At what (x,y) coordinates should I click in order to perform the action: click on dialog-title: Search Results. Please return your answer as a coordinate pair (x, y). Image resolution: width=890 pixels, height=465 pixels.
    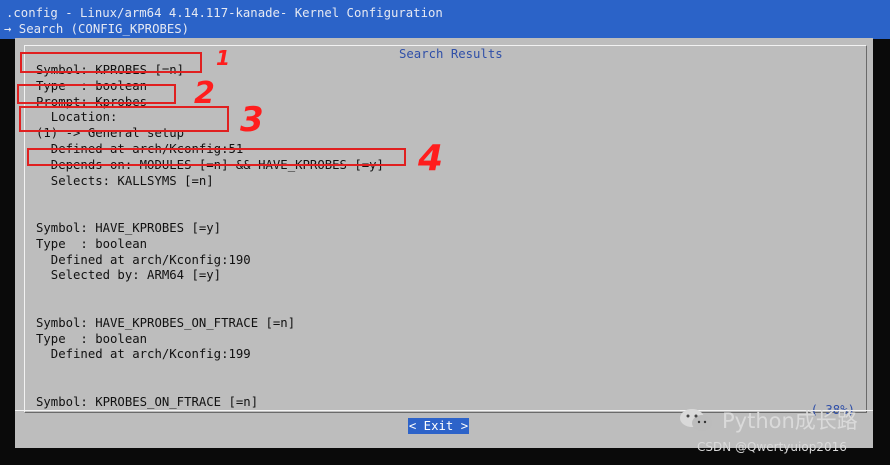
    Looking at the image, I should click on (451, 54).